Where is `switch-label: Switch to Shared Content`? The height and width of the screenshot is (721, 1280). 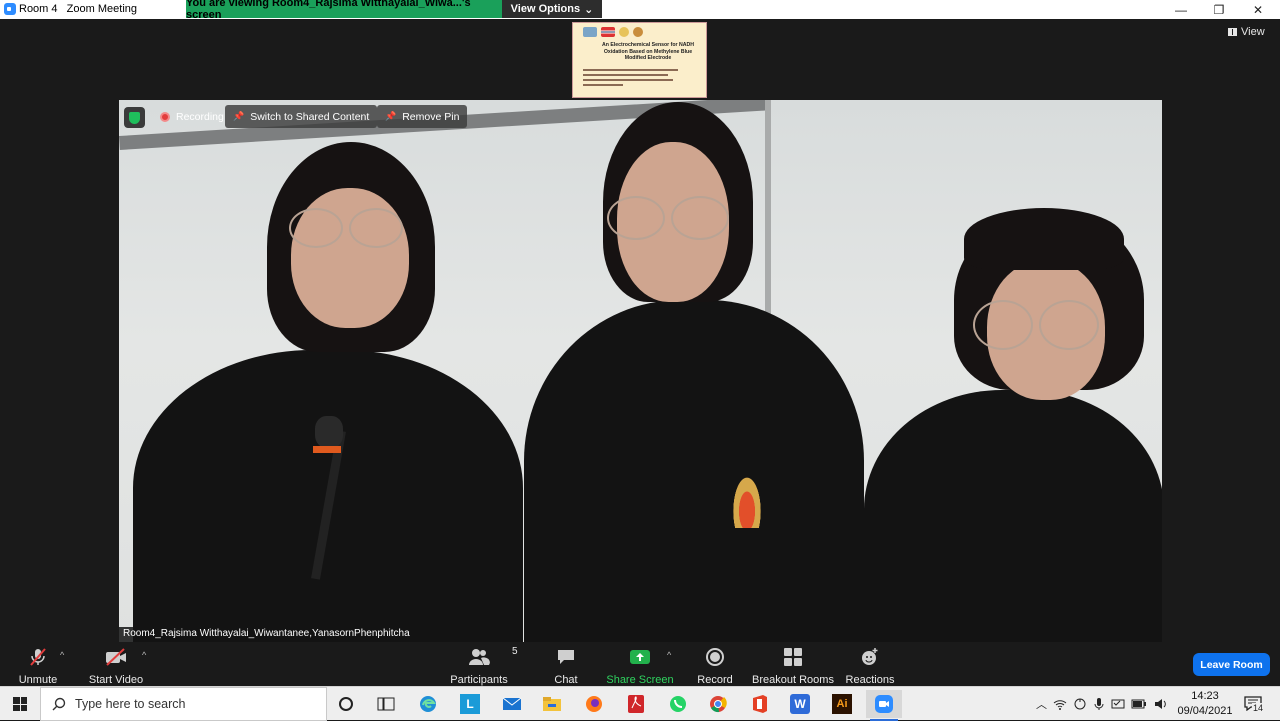
switch-label: Switch to Shared Content is located at coordinates (310, 116).